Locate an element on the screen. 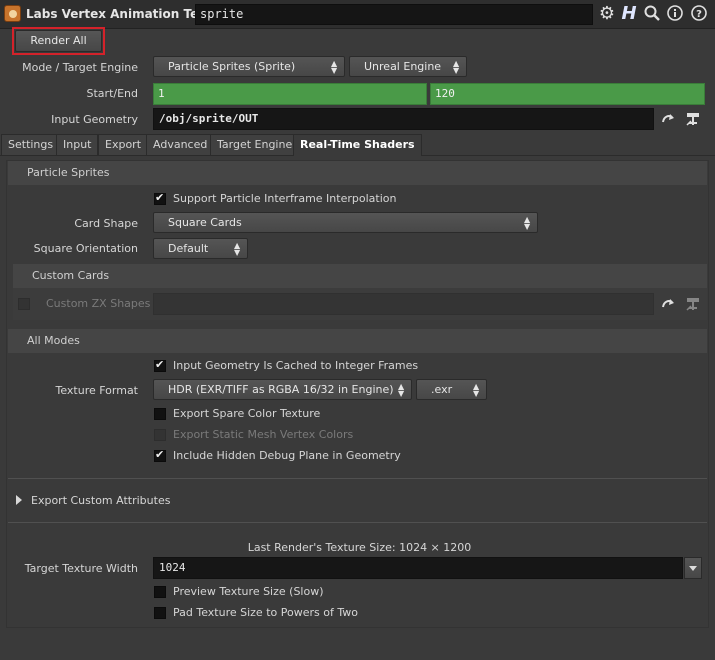 Image resolution: width=715 pixels, height=660 pixels. square-orientation-menu: Default ▲ ▼ is located at coordinates (200, 248).